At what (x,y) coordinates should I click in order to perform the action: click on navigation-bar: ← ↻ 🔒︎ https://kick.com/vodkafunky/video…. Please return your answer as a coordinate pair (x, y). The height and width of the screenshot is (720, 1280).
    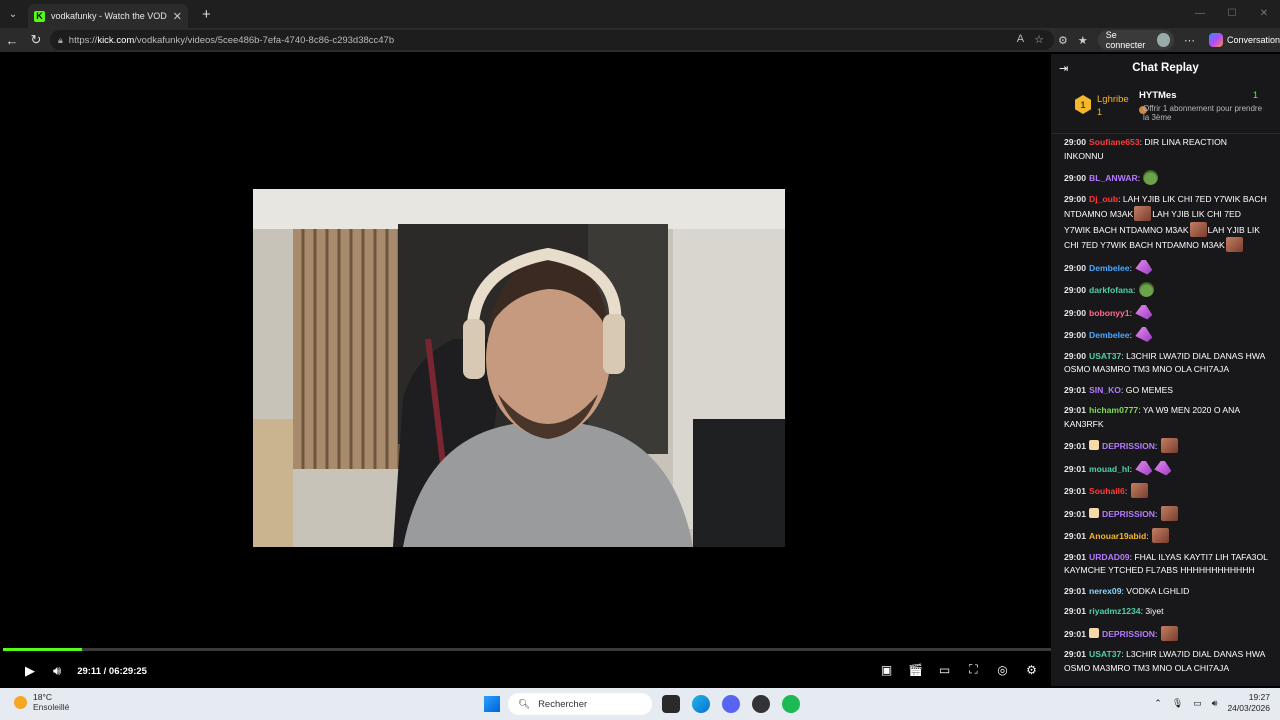
    Looking at the image, I should click on (640, 40).